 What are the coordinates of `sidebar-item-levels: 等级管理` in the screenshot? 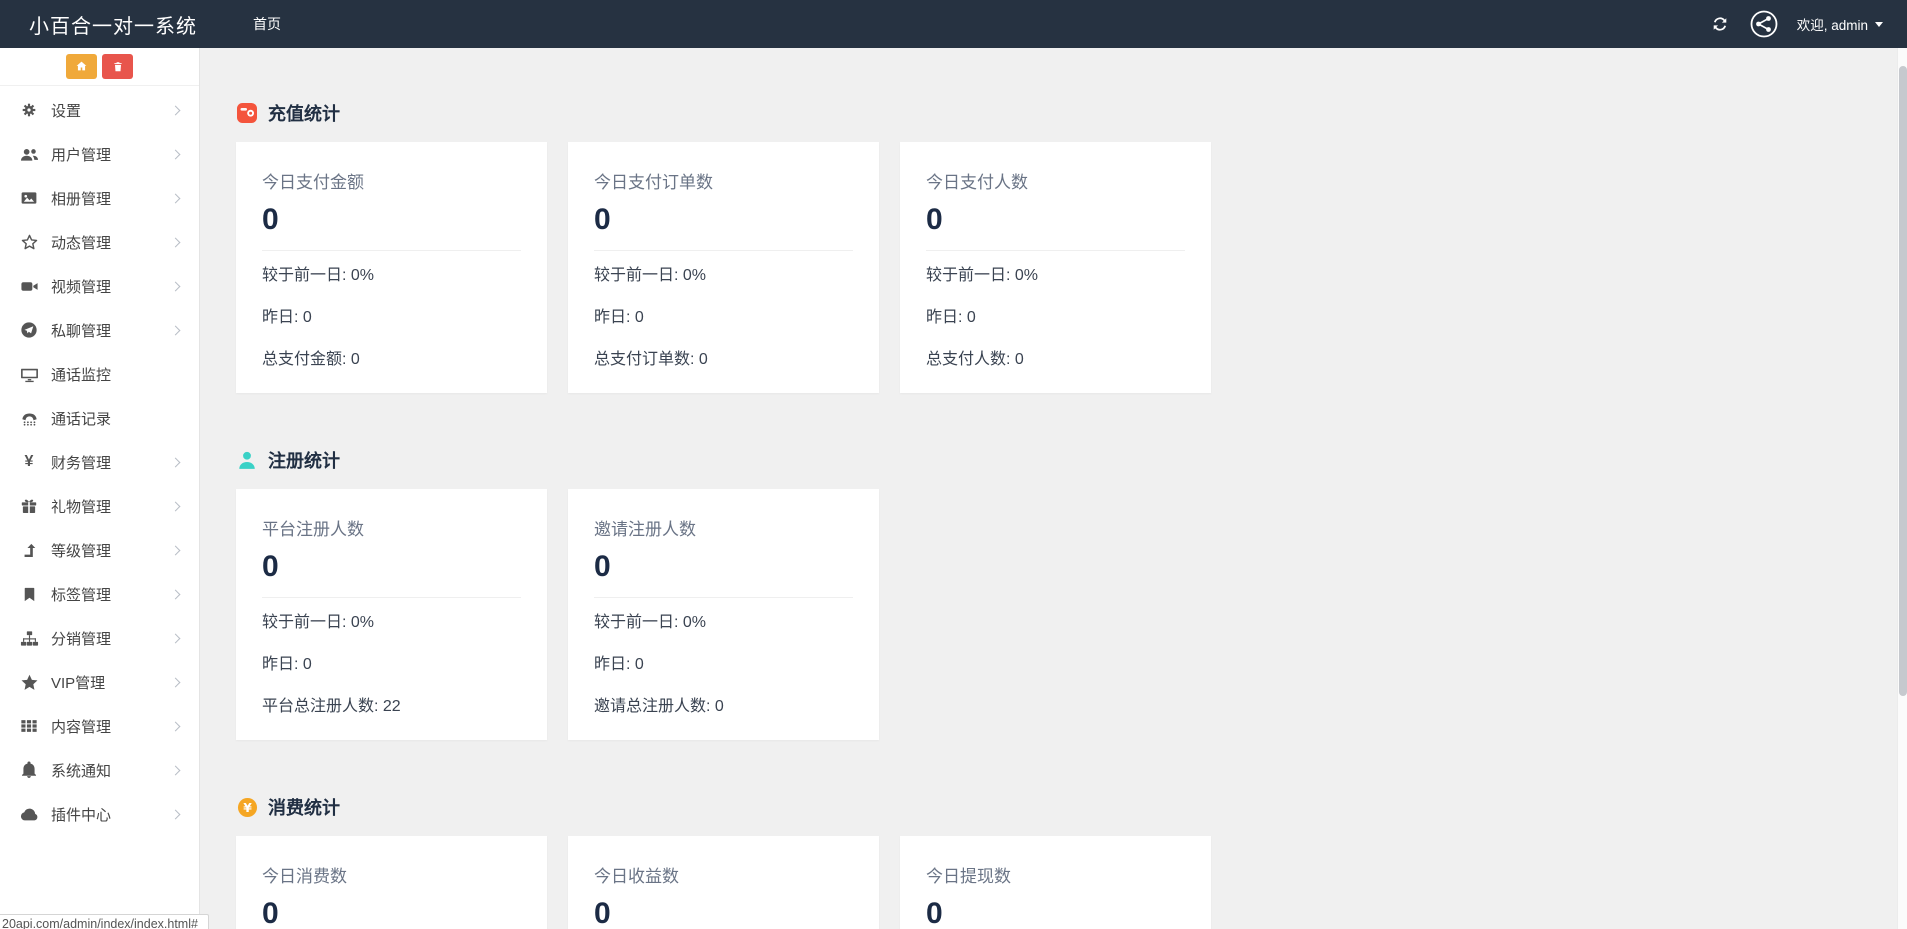 It's located at (99, 550).